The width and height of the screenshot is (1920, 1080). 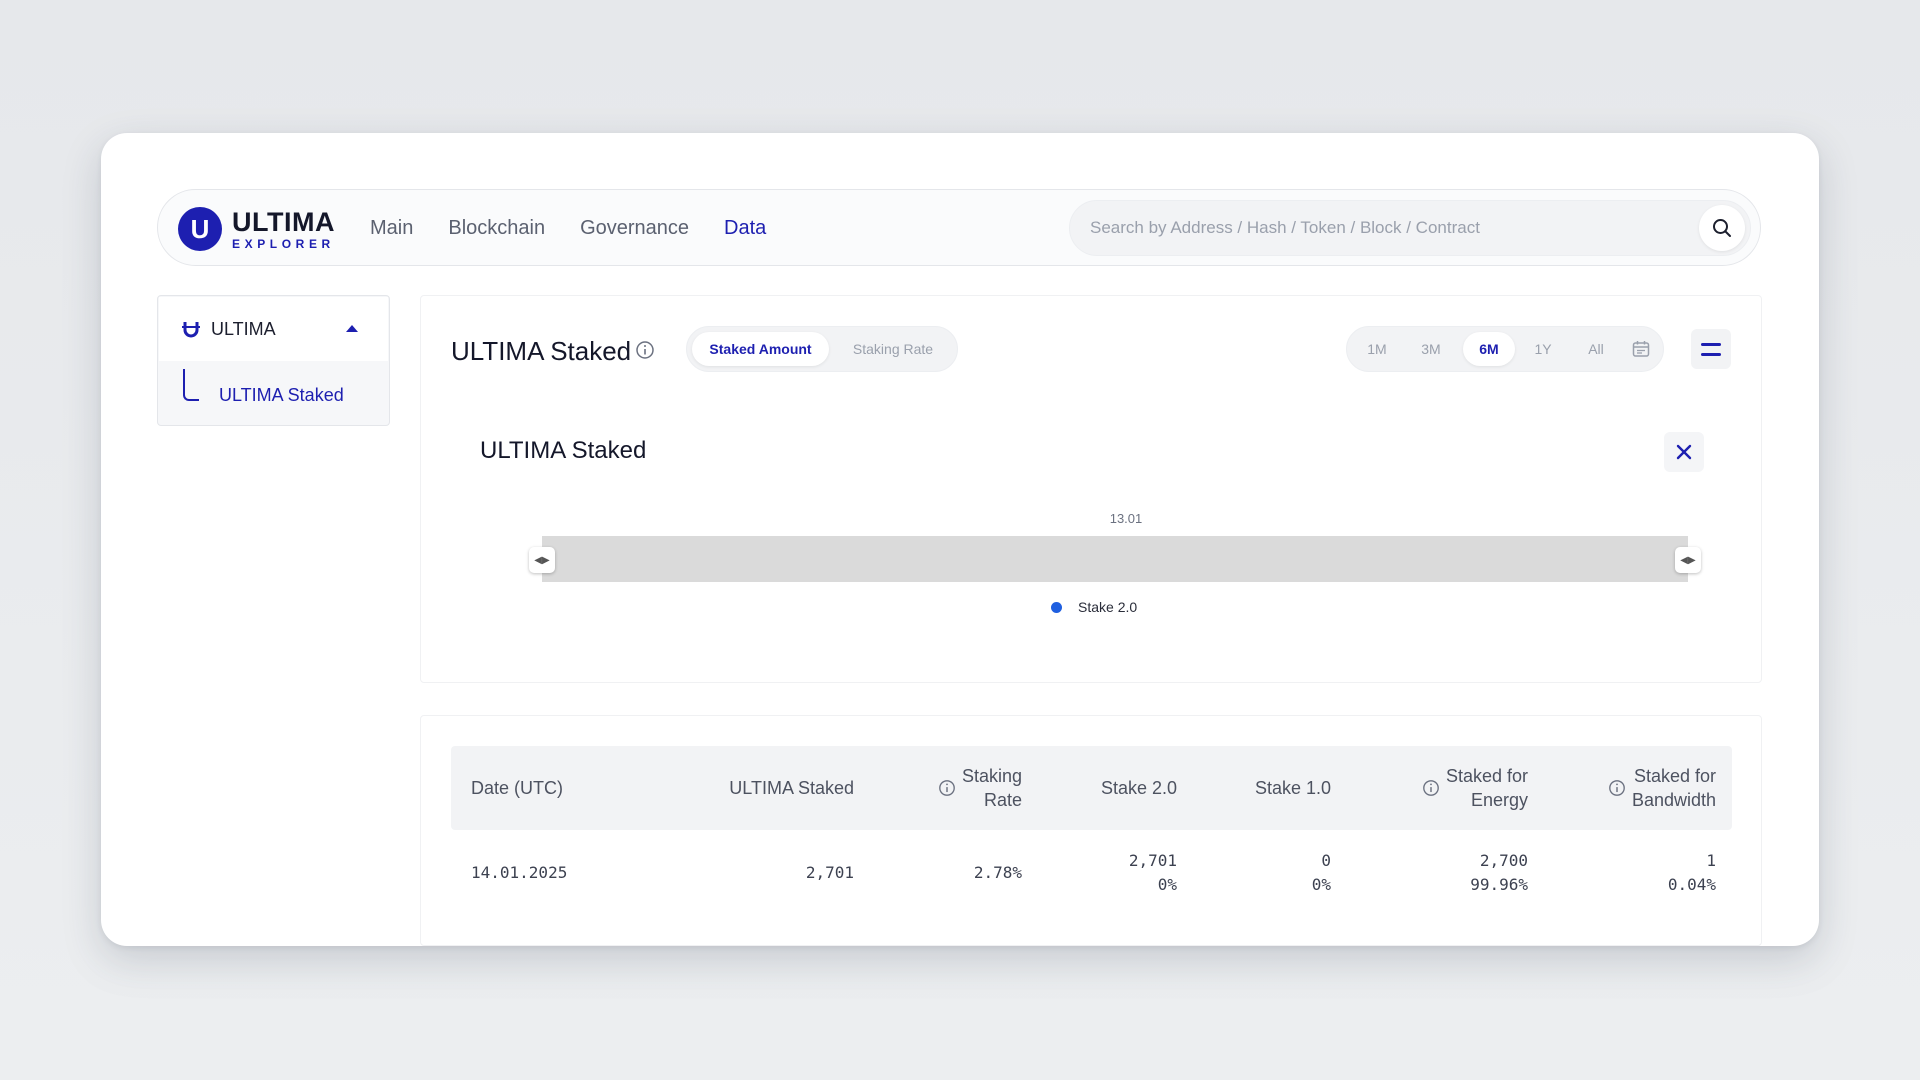 What do you see at coordinates (542, 560) in the screenshot?
I see `zoom-handle-left: ◀▶` at bounding box center [542, 560].